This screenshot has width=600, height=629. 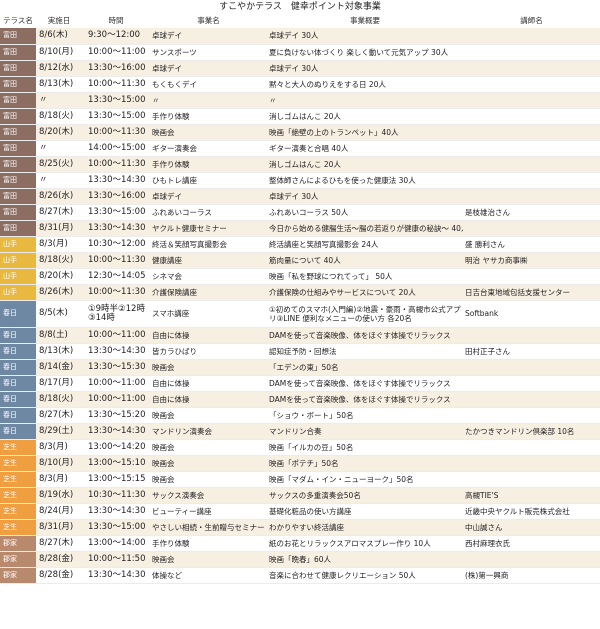 What do you see at coordinates (208, 212) in the screenshot?
I see `event-cell: ふれあいコーラス` at bounding box center [208, 212].